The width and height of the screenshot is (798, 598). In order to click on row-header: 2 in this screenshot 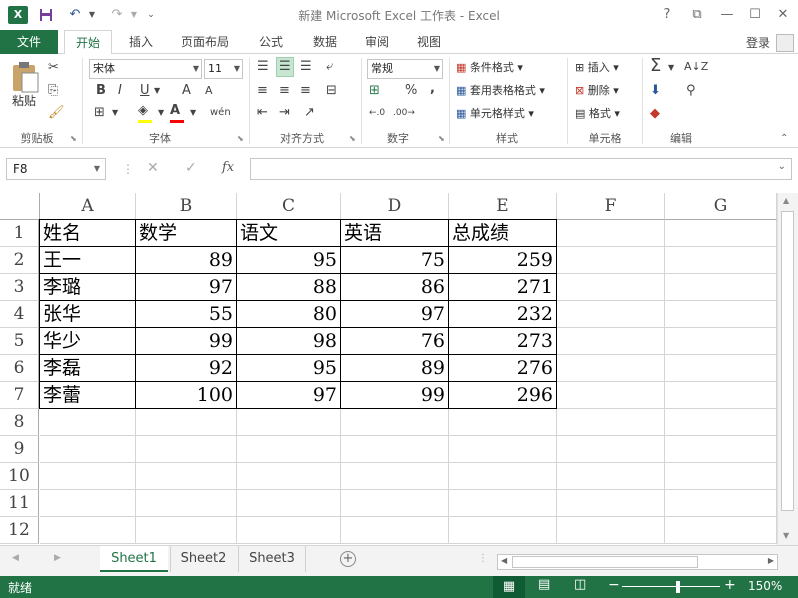, I will do `click(19, 260)`.